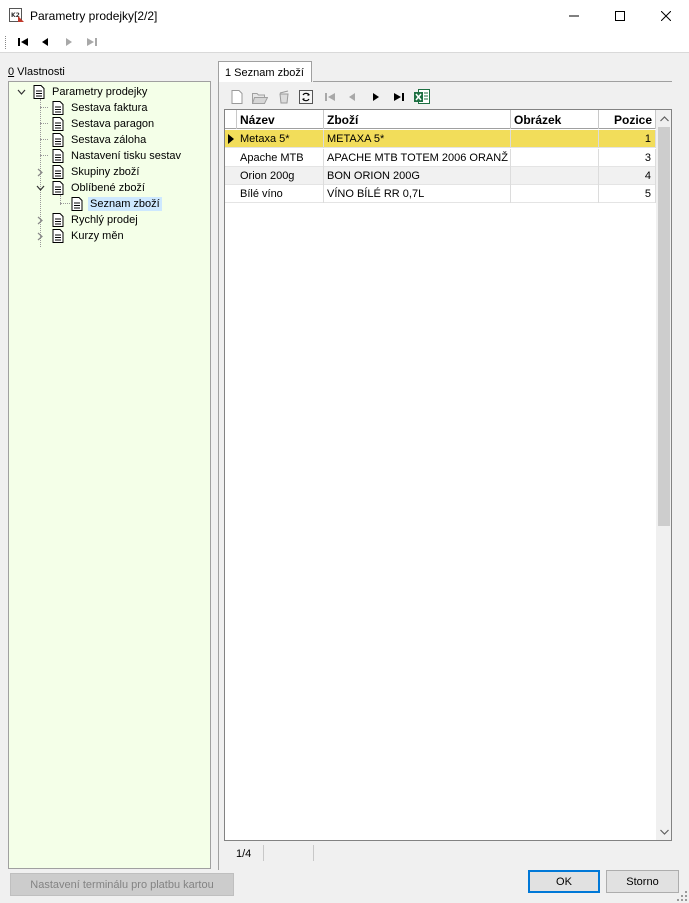 The height and width of the screenshot is (903, 689). Describe the element at coordinates (100, 108) in the screenshot. I see `tree-item-sestava-faktura: Sestava faktura` at that location.